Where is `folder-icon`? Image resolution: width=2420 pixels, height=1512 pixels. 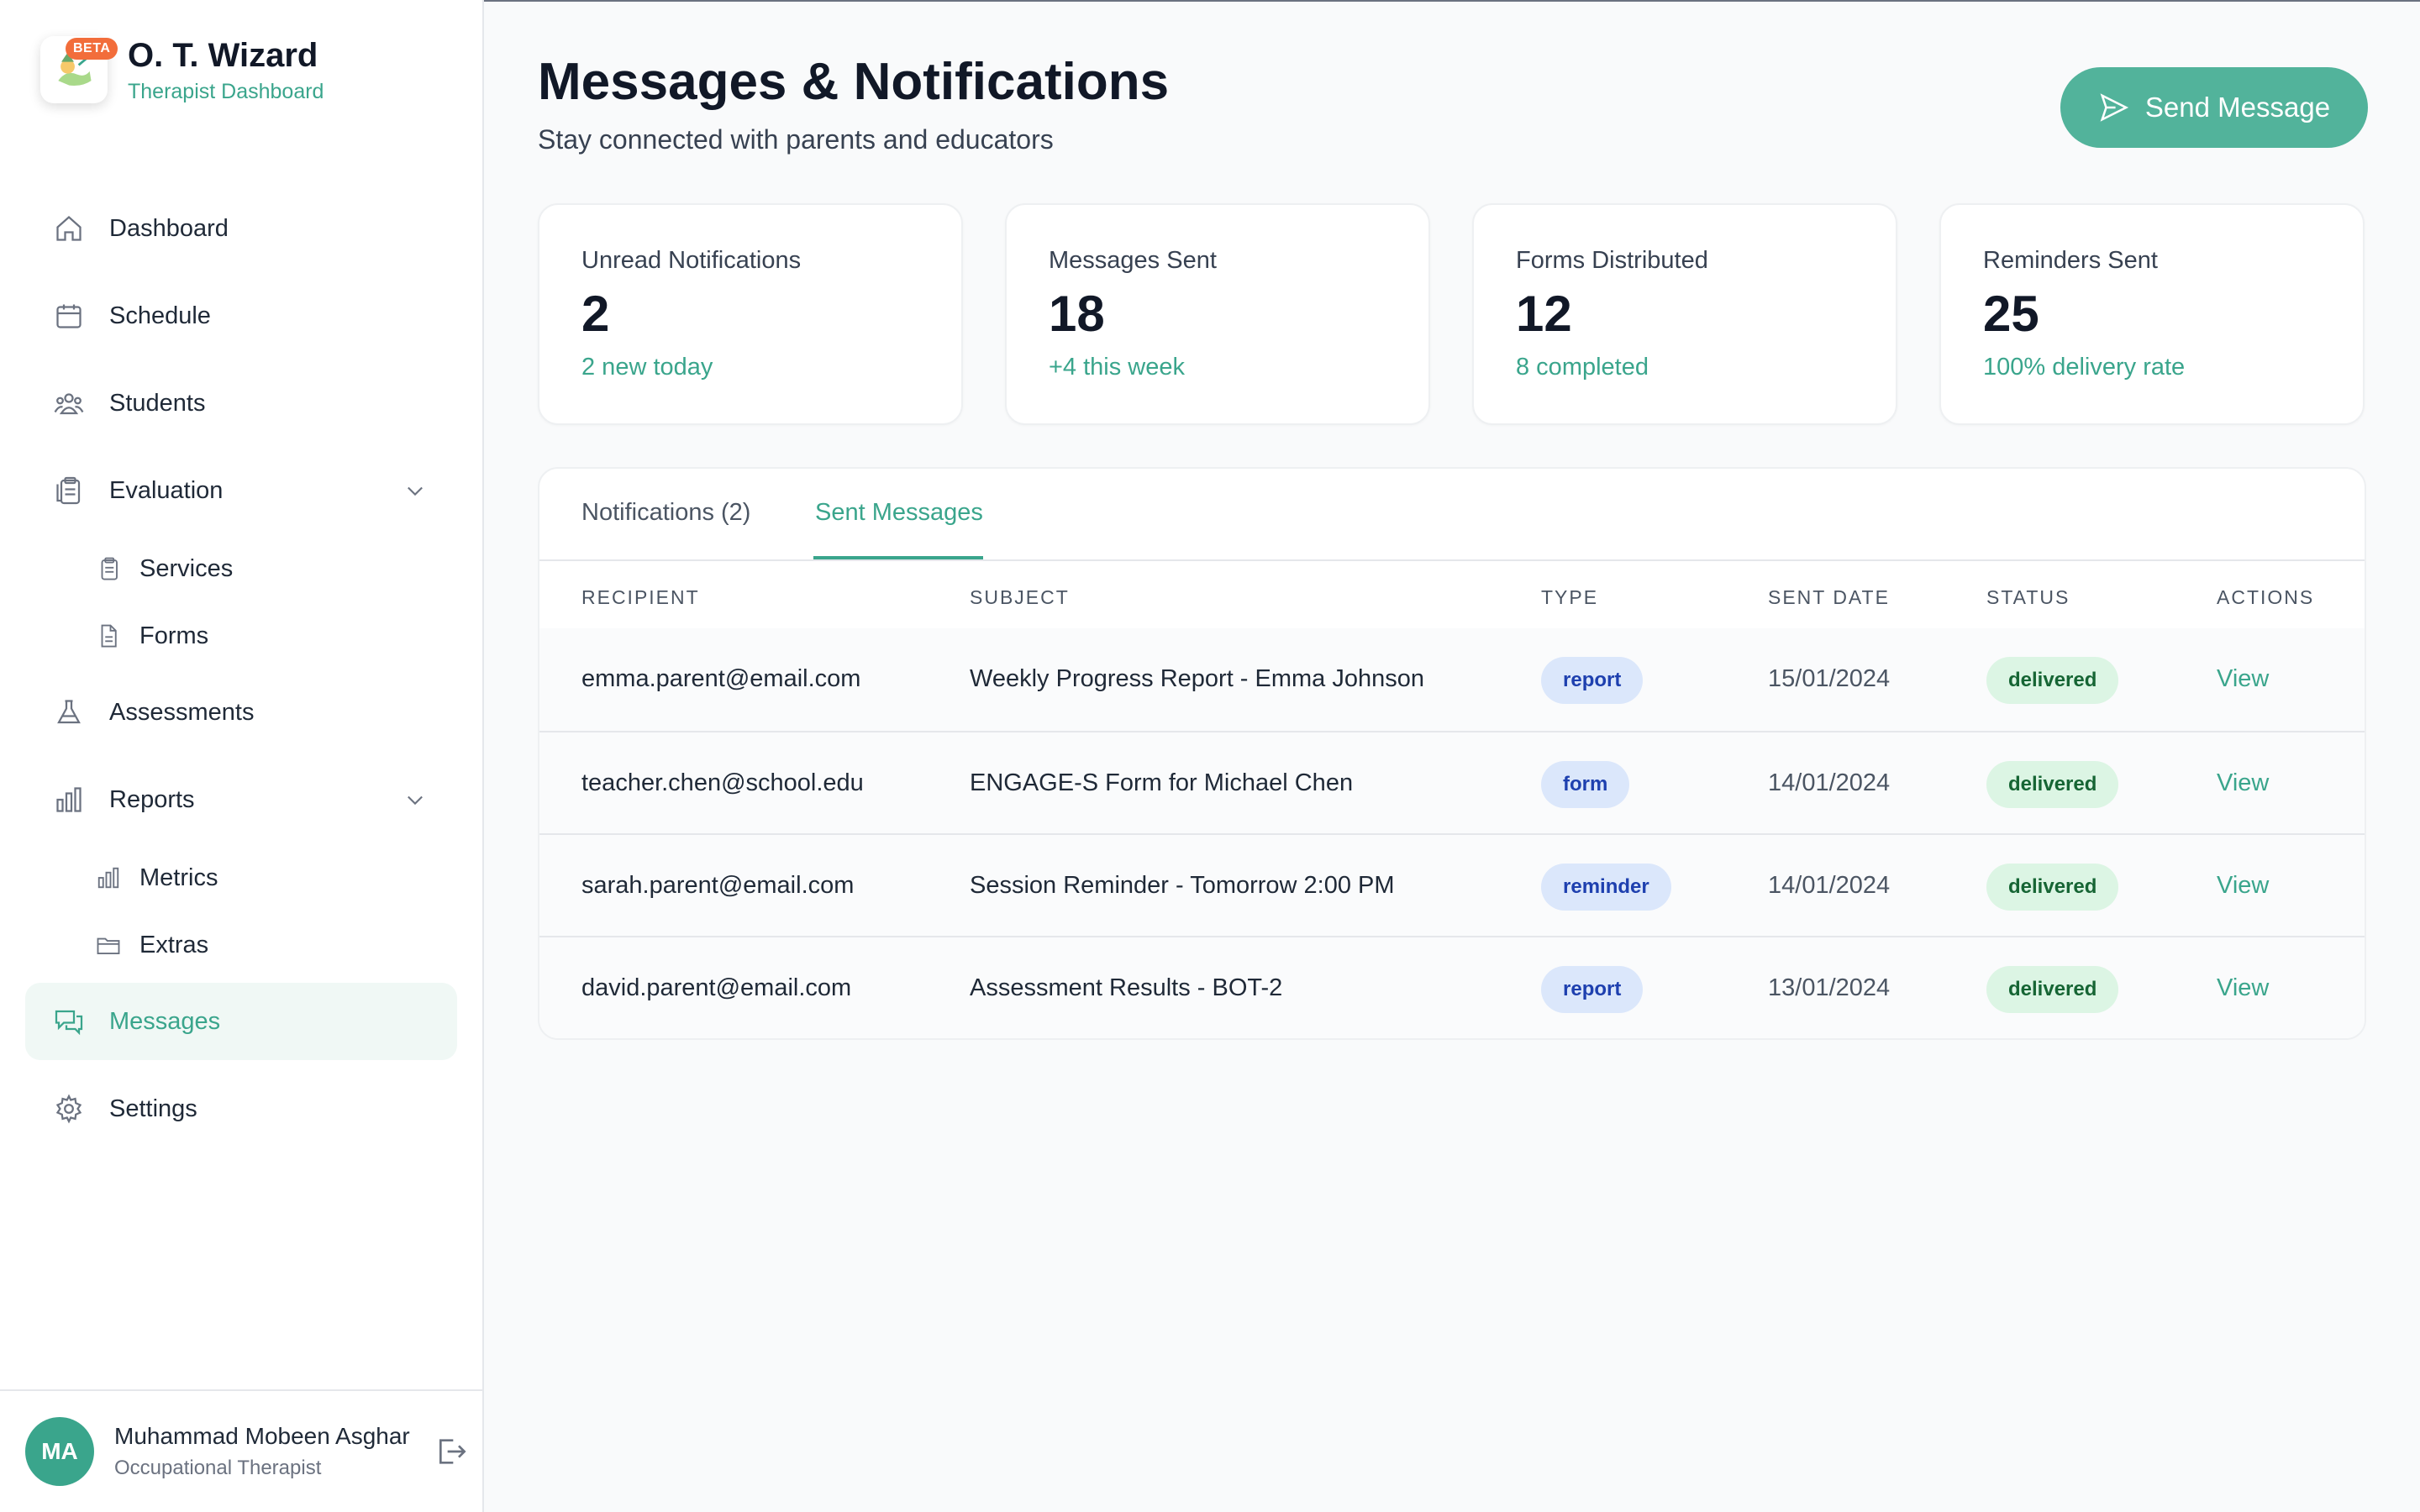
folder-icon is located at coordinates (109, 945).